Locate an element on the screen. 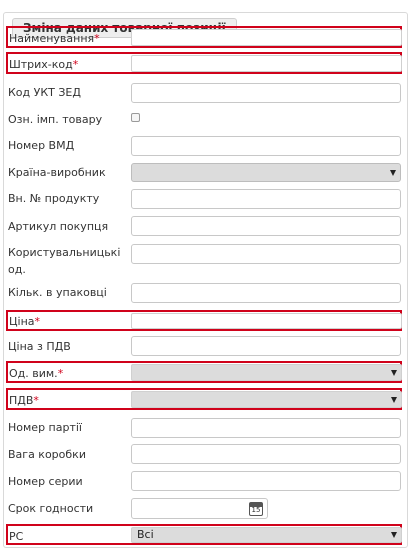  row-price-vat: Ціна з ПДВ is located at coordinates (205, 346).